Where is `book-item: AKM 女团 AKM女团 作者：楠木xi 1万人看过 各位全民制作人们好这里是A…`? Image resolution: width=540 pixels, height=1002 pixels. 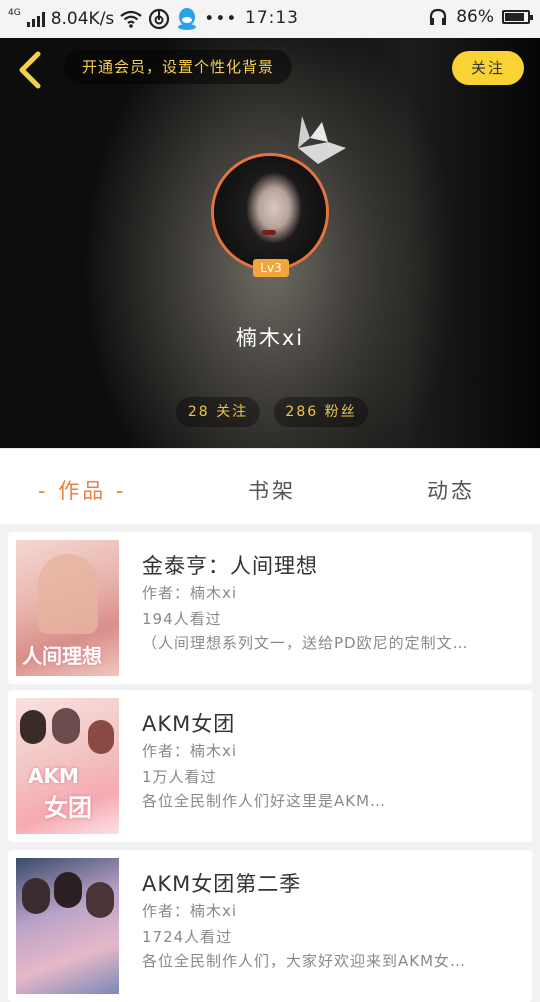
book-item: AKM 女团 AKM女团 作者：楠木xi 1万人看过 各位全民制作人们好这里是A… is located at coordinates (270, 766).